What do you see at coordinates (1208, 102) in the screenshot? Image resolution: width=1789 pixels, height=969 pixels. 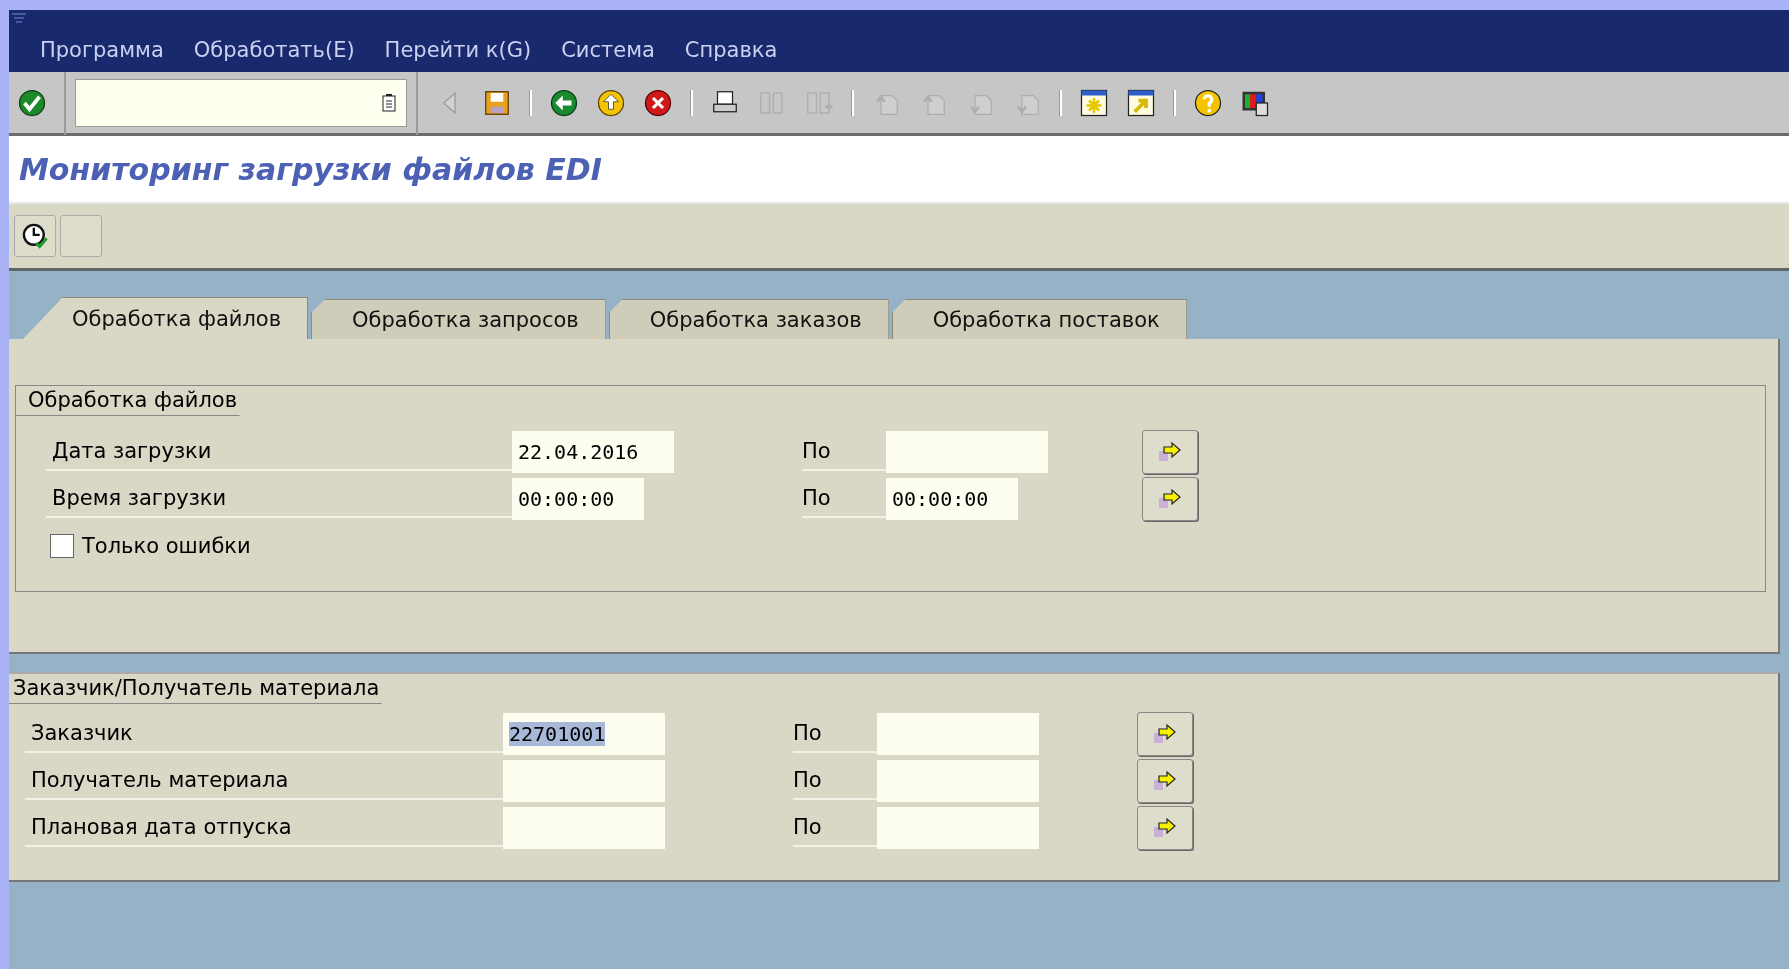 I see `help-icon` at bounding box center [1208, 102].